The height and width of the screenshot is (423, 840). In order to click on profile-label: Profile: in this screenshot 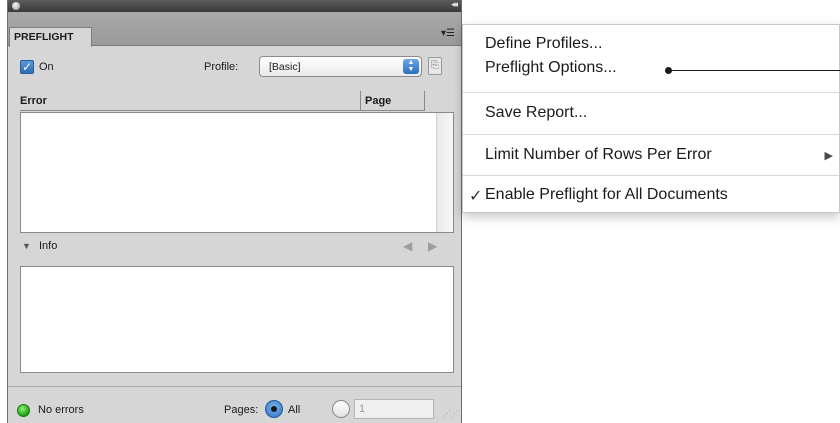, I will do `click(221, 67)`.